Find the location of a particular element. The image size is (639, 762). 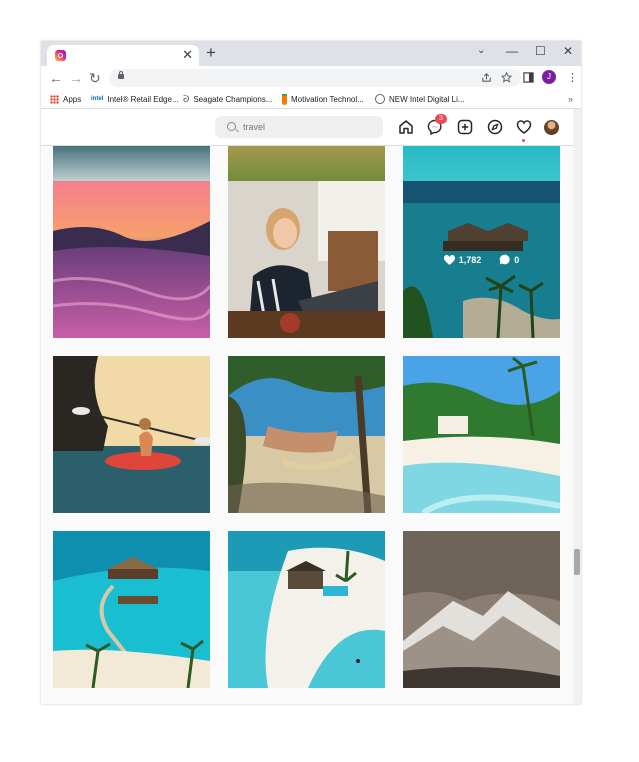

search-input is located at coordinates (308, 127).